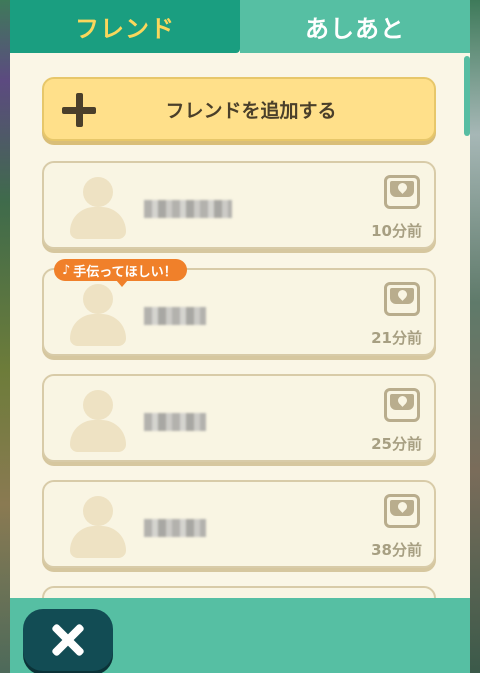  What do you see at coordinates (396, 231) in the screenshot?
I see `last-active-time: 10分前` at bounding box center [396, 231].